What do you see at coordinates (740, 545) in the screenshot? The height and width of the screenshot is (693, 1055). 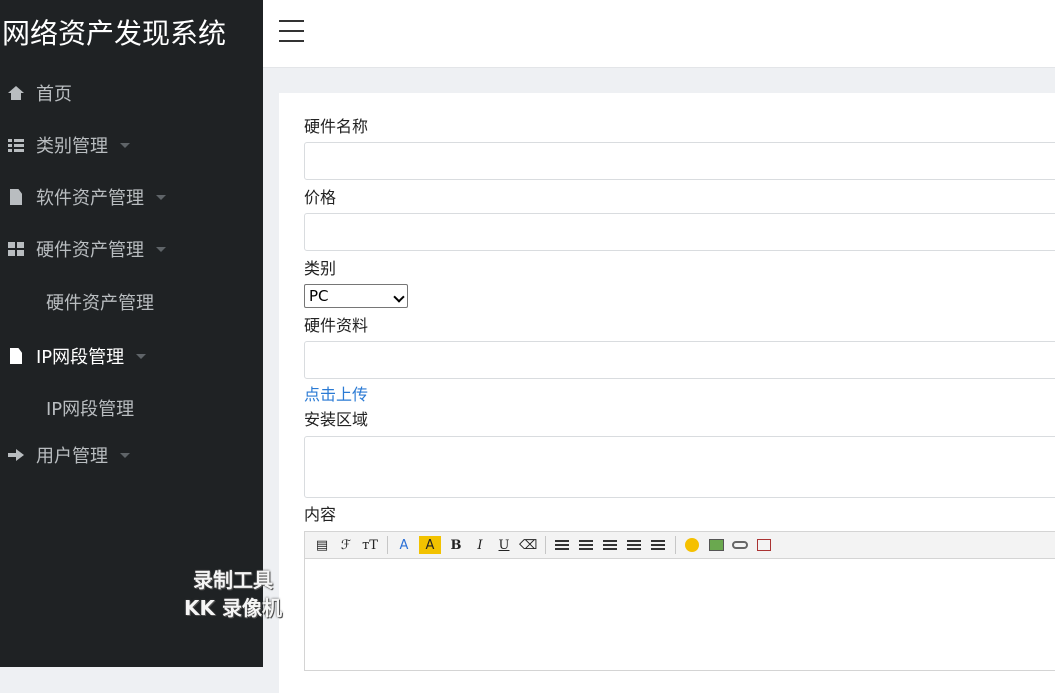 I see `link-icon` at bounding box center [740, 545].